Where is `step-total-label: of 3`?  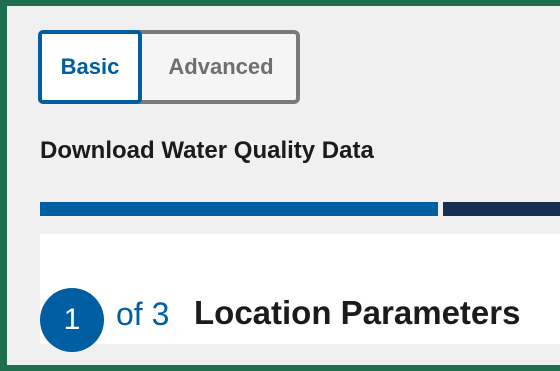
step-total-label: of 3 is located at coordinates (143, 314).